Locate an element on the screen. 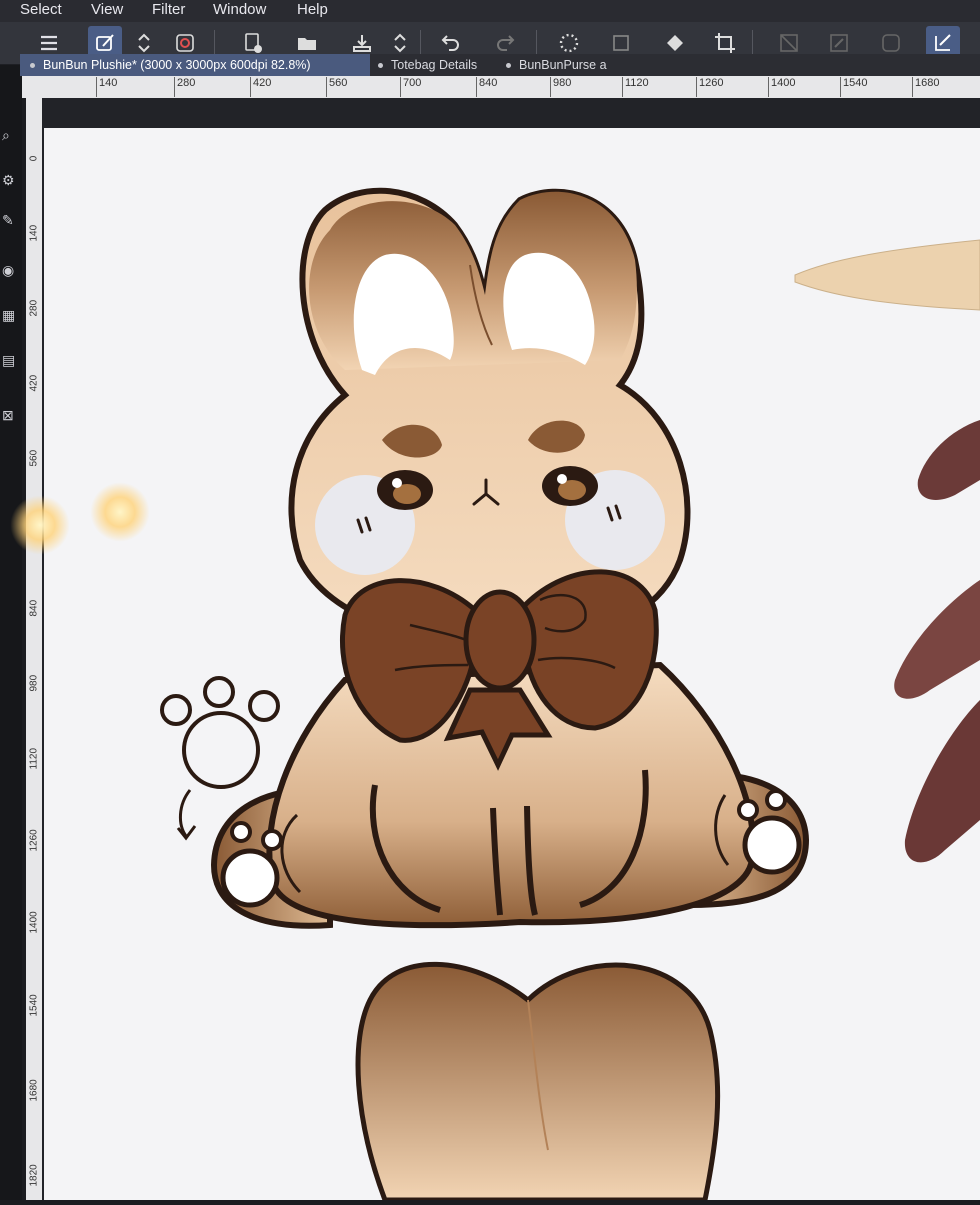  bunny-back-piece is located at coordinates (538, 1082).